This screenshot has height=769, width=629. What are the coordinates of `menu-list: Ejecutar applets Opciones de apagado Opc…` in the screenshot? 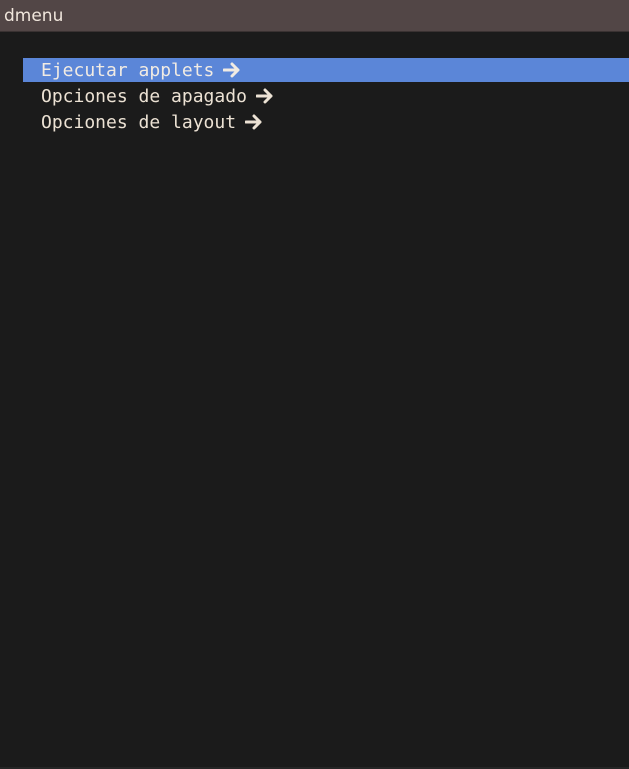 It's located at (326, 97).